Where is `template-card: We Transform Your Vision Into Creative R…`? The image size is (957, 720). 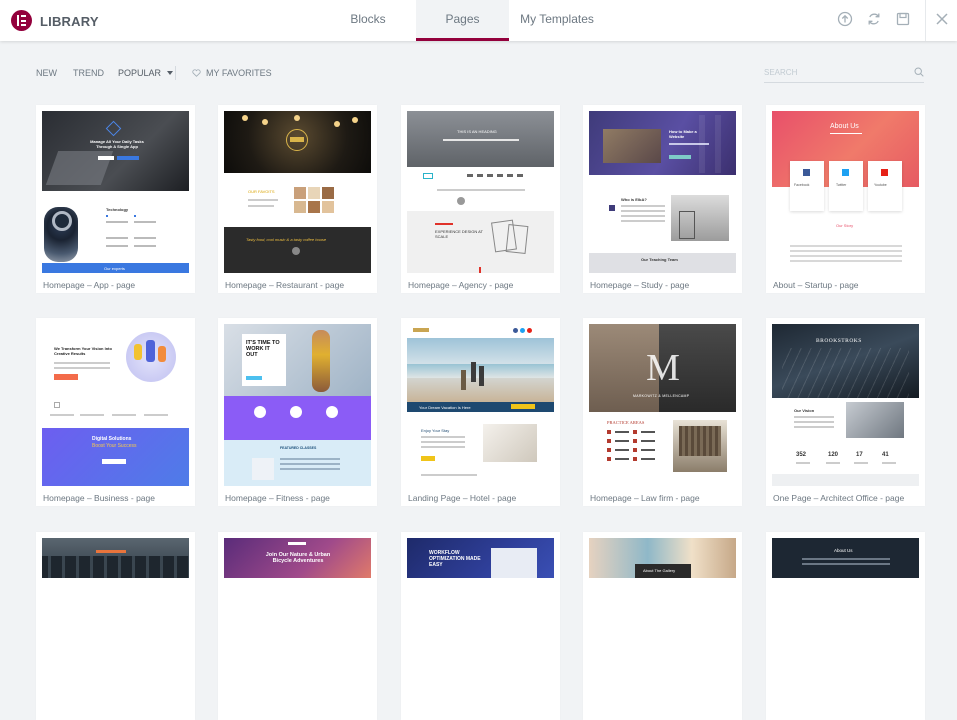
template-card: We Transform Your Vision Into Creative R… is located at coordinates (115, 412).